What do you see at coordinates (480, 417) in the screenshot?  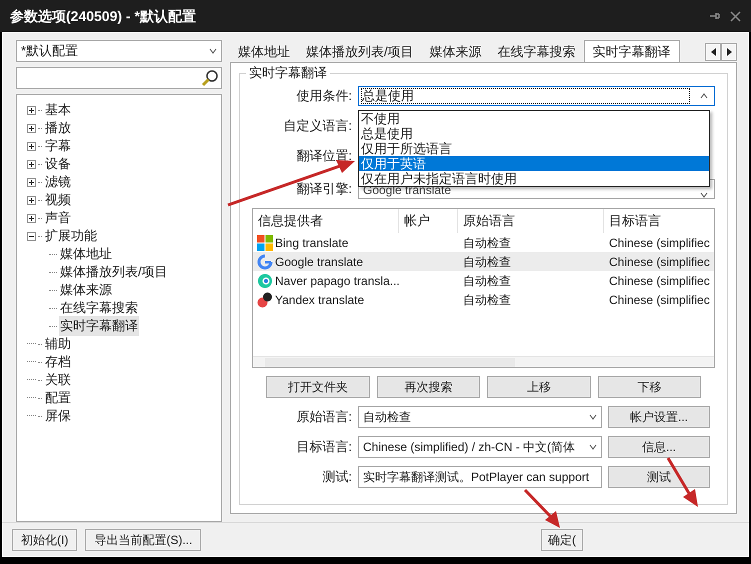 I see `source-language-select: 自动检查` at bounding box center [480, 417].